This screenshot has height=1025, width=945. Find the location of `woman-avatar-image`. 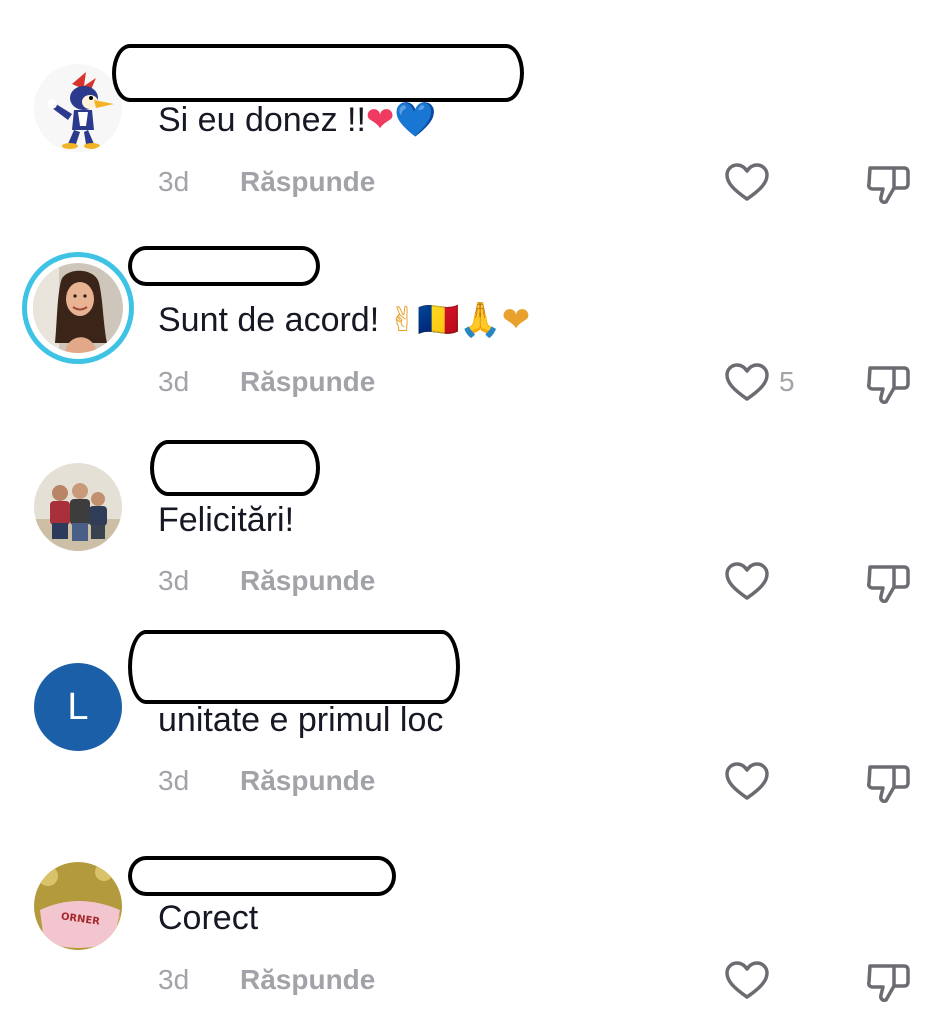

woman-avatar-image is located at coordinates (78, 308).